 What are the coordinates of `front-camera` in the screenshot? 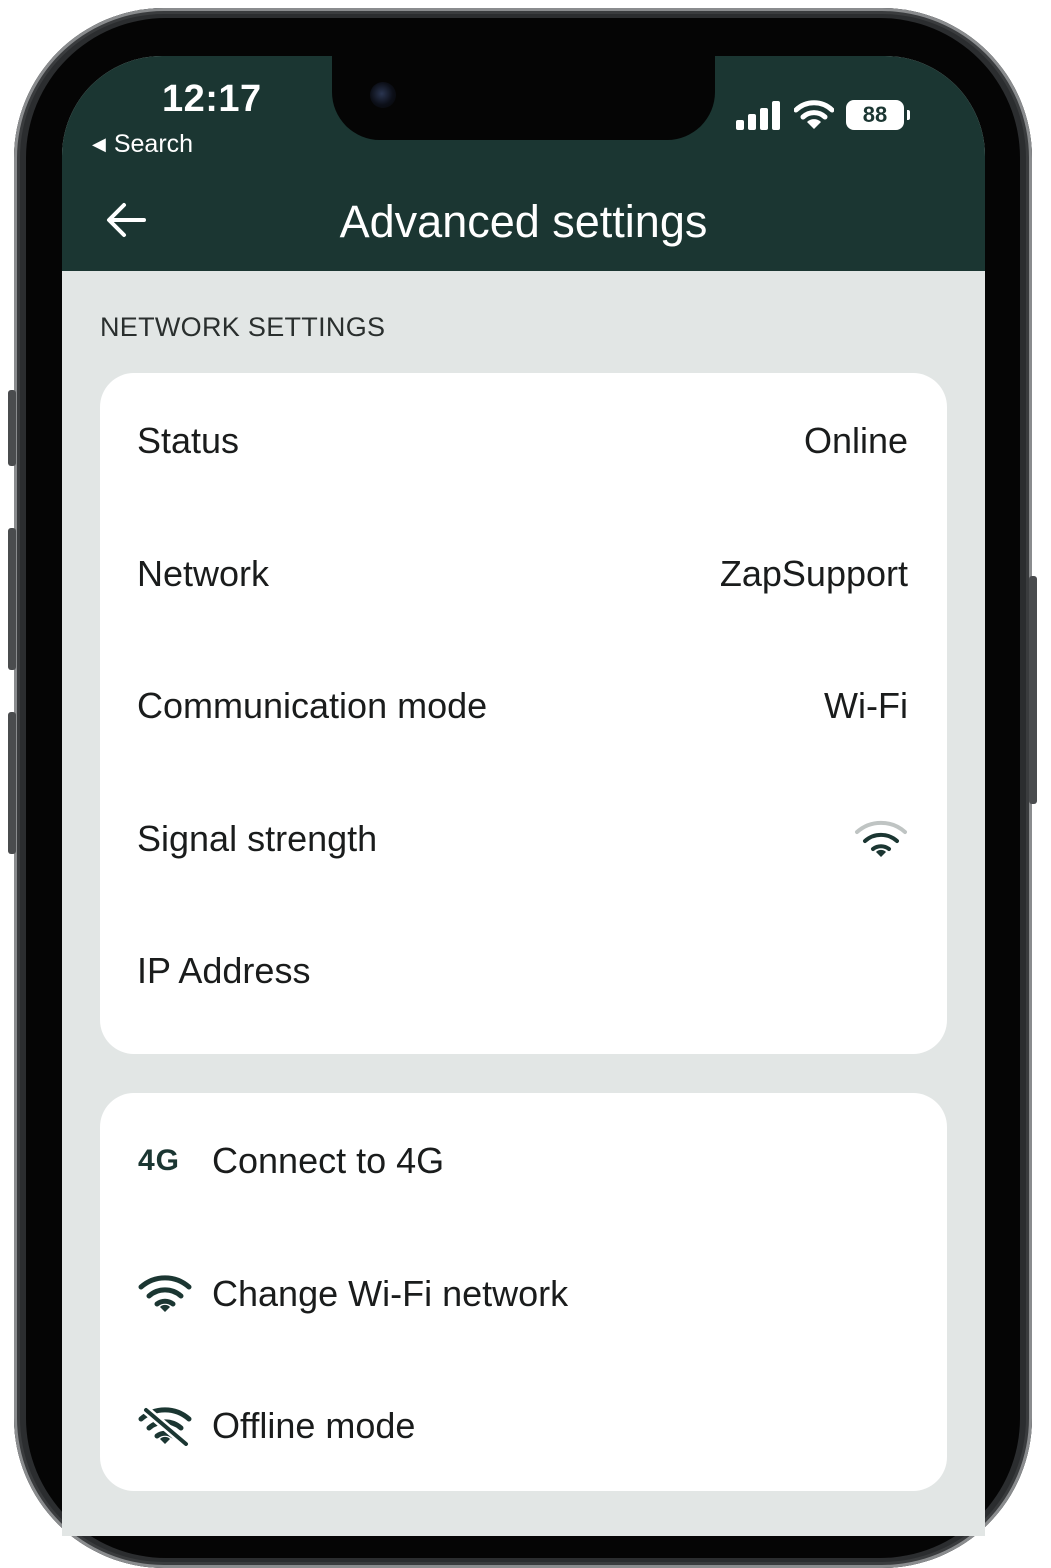 It's located at (383, 95).